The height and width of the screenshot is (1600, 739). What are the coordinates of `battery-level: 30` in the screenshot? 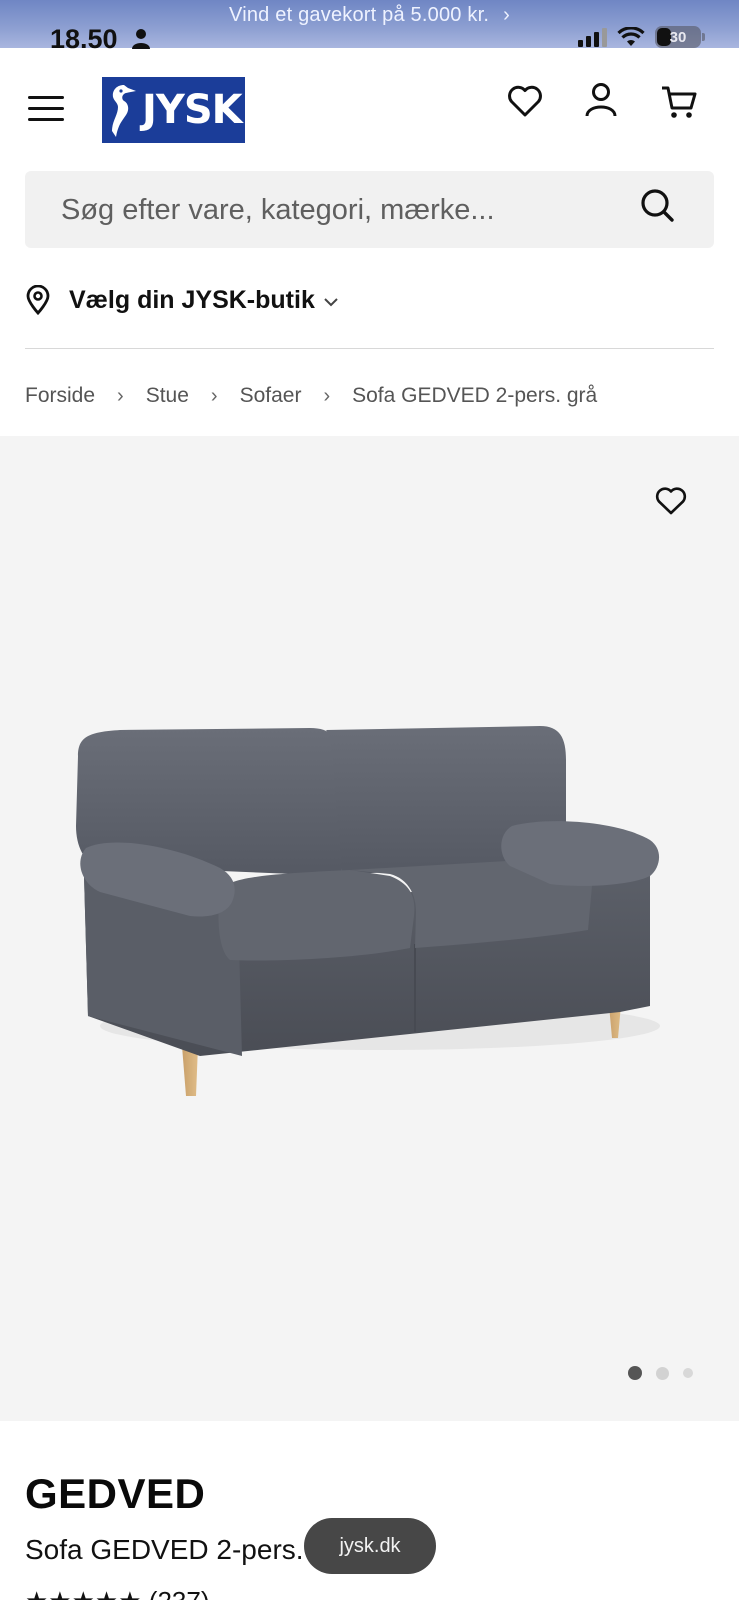 It's located at (678, 37).